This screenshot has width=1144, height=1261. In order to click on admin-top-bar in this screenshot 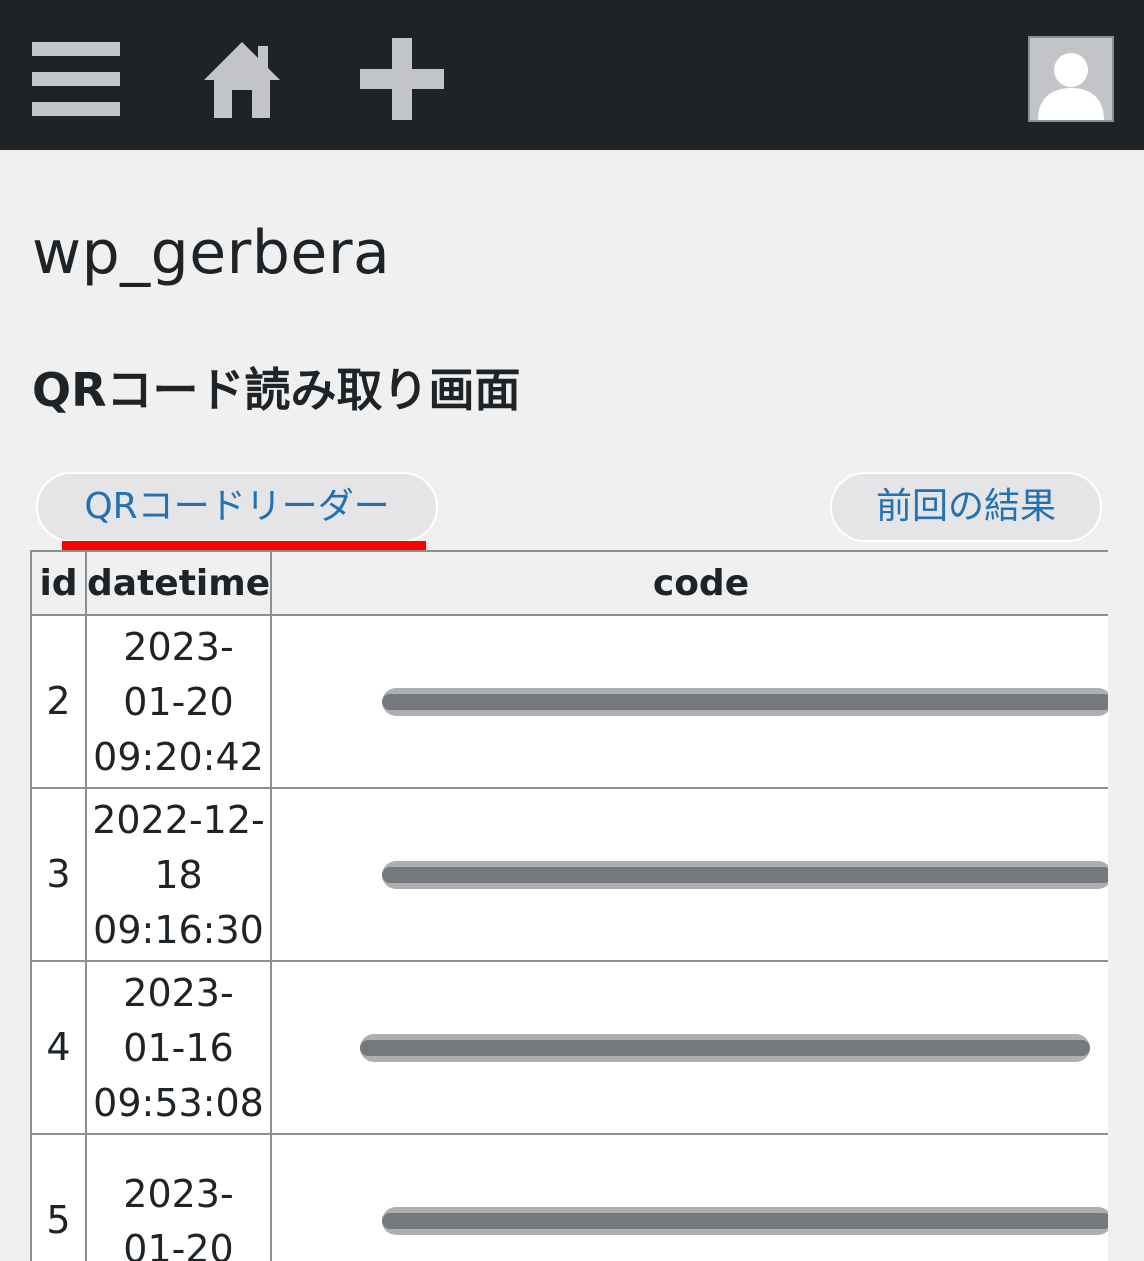, I will do `click(572, 75)`.